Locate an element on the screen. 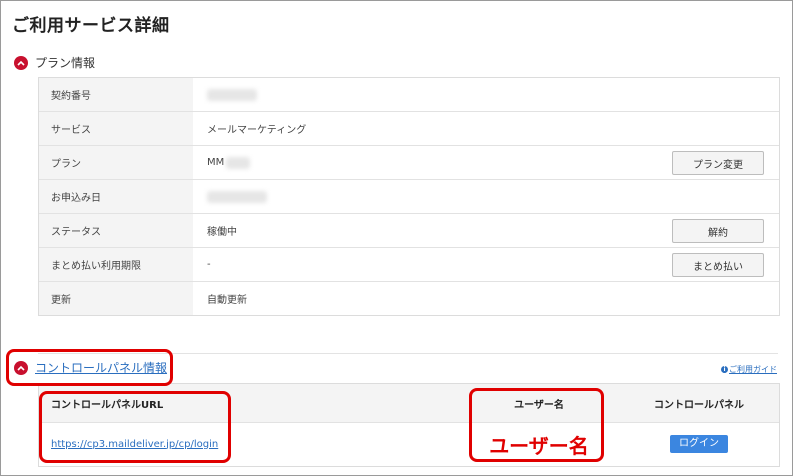 The width and height of the screenshot is (793, 476). row-label: 更新 is located at coordinates (116, 298).